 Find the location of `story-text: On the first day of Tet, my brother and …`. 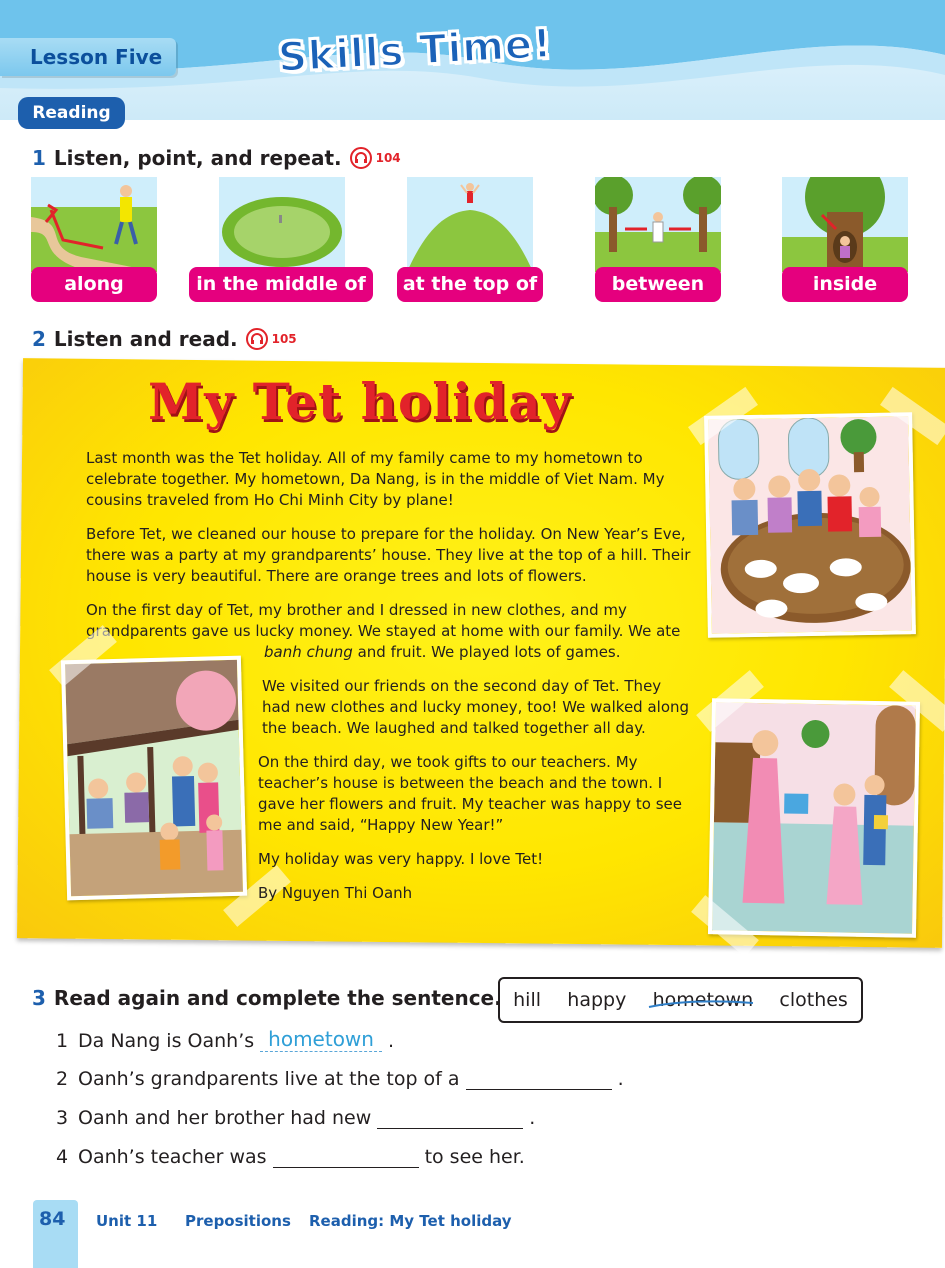

story-text: On the first day of Tet, my brother and … is located at coordinates (383, 620).